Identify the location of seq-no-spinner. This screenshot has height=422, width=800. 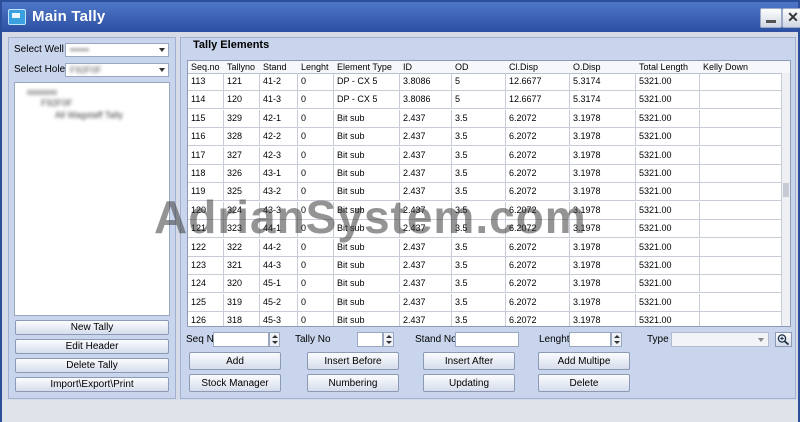
(274, 339).